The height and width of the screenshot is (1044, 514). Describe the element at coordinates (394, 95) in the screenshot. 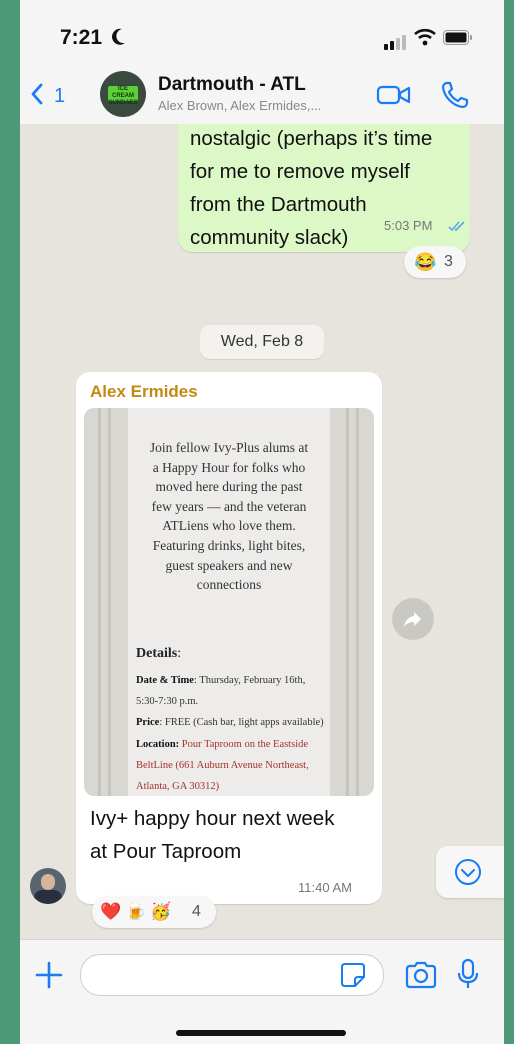

I see `video-call-icon` at that location.